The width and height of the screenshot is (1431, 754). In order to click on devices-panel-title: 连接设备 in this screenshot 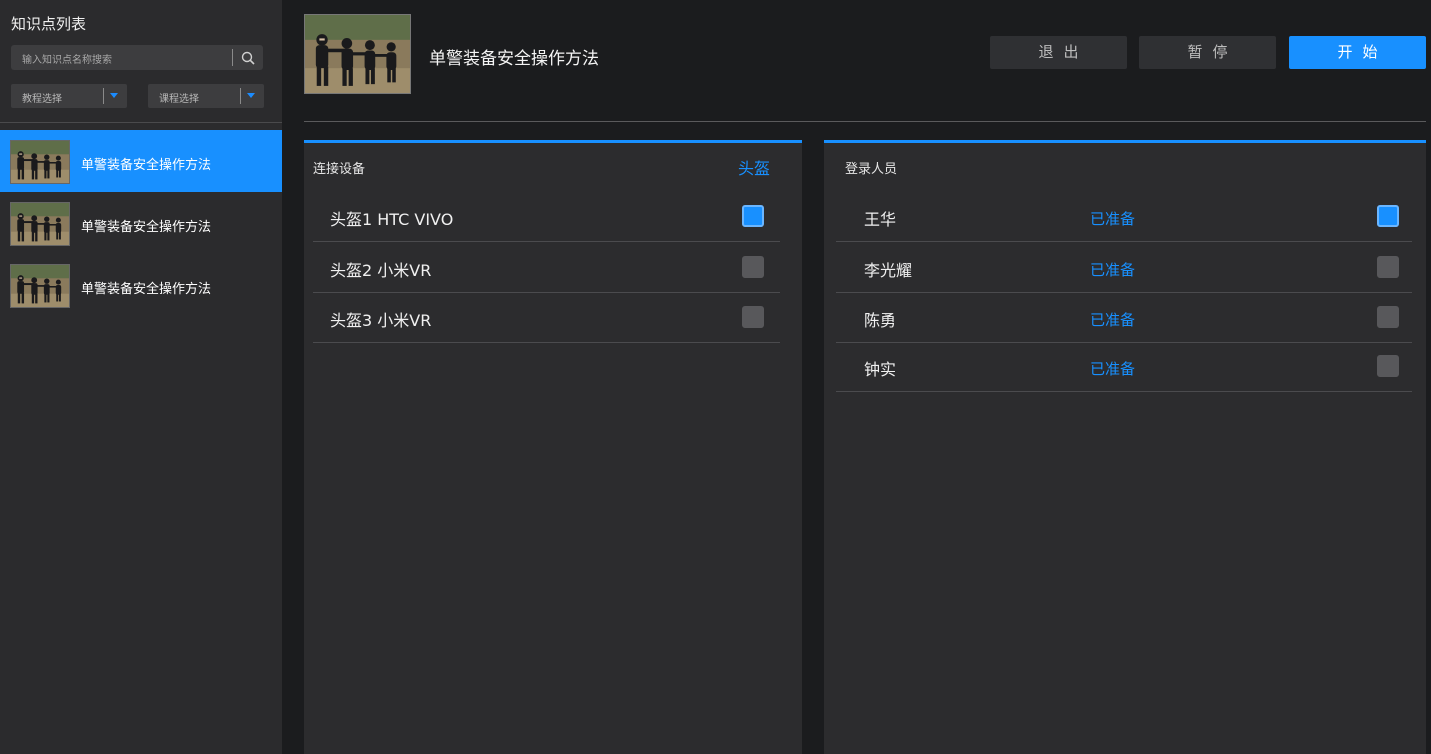, I will do `click(339, 169)`.